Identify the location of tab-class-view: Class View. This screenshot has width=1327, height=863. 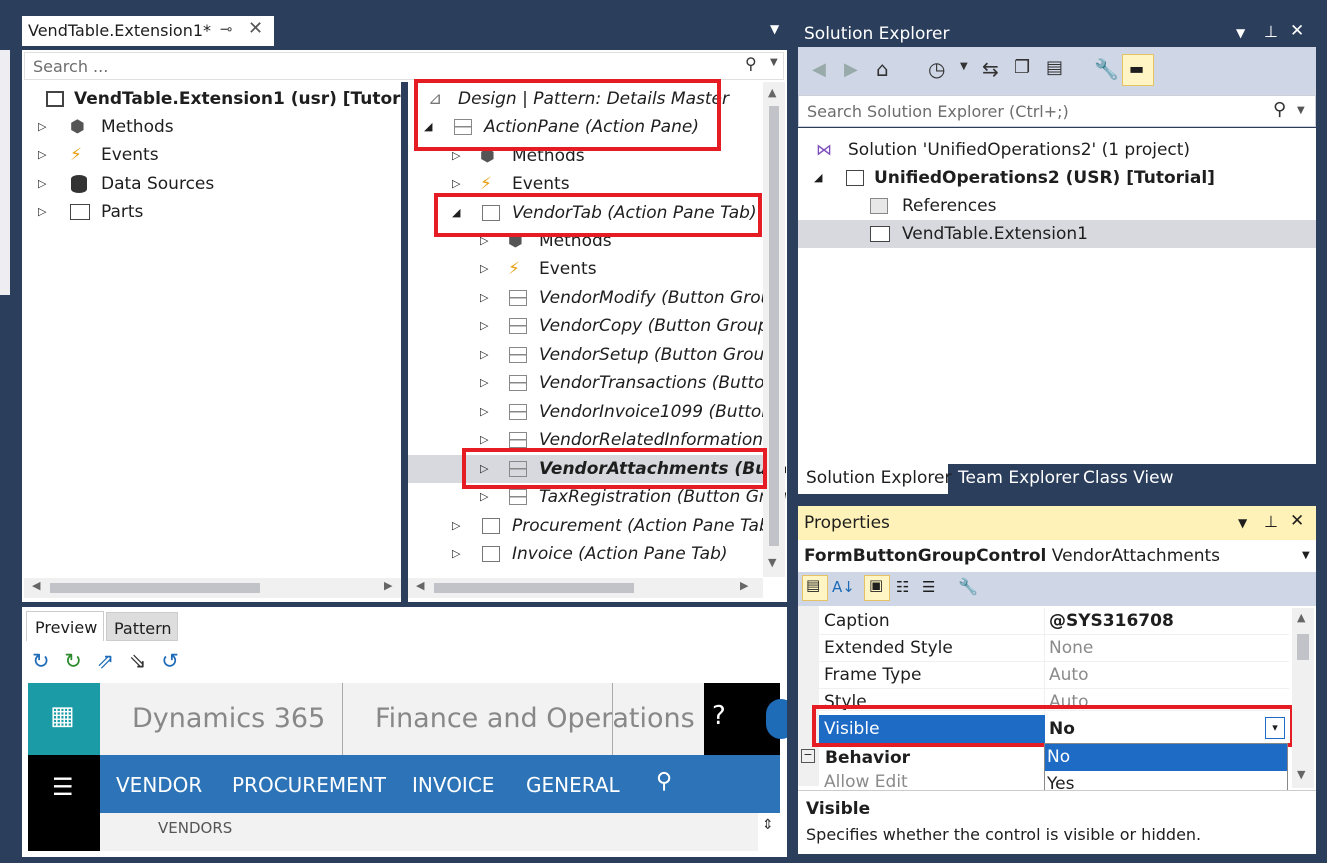
(1128, 478).